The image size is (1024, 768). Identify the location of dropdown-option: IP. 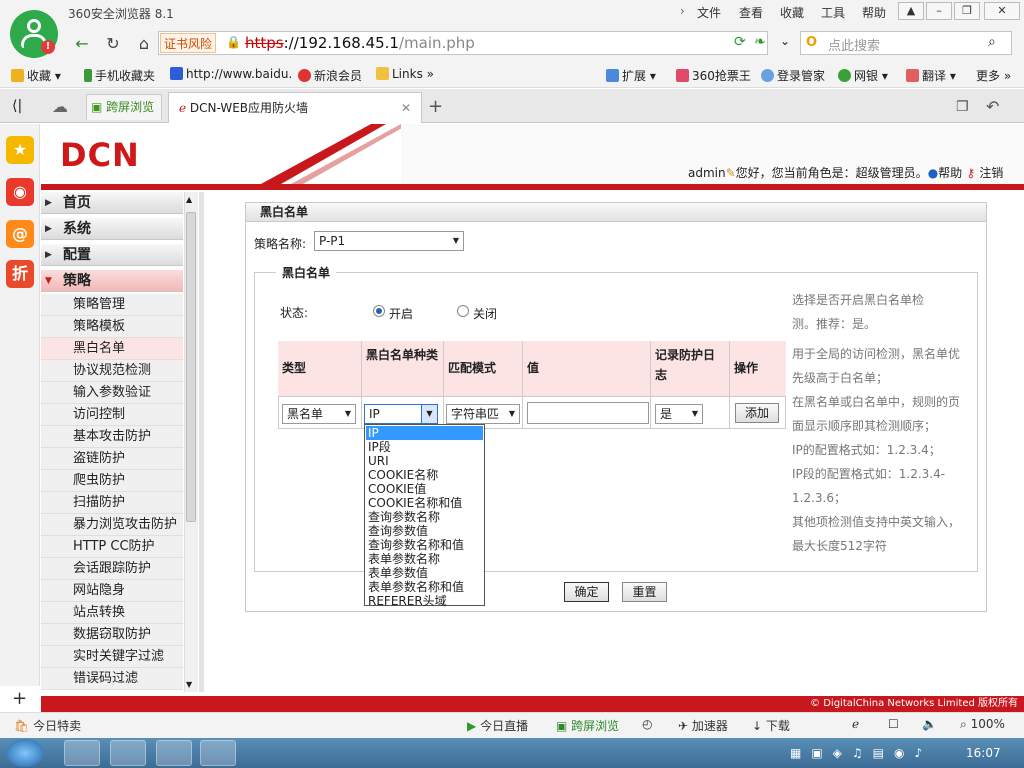
(424, 433).